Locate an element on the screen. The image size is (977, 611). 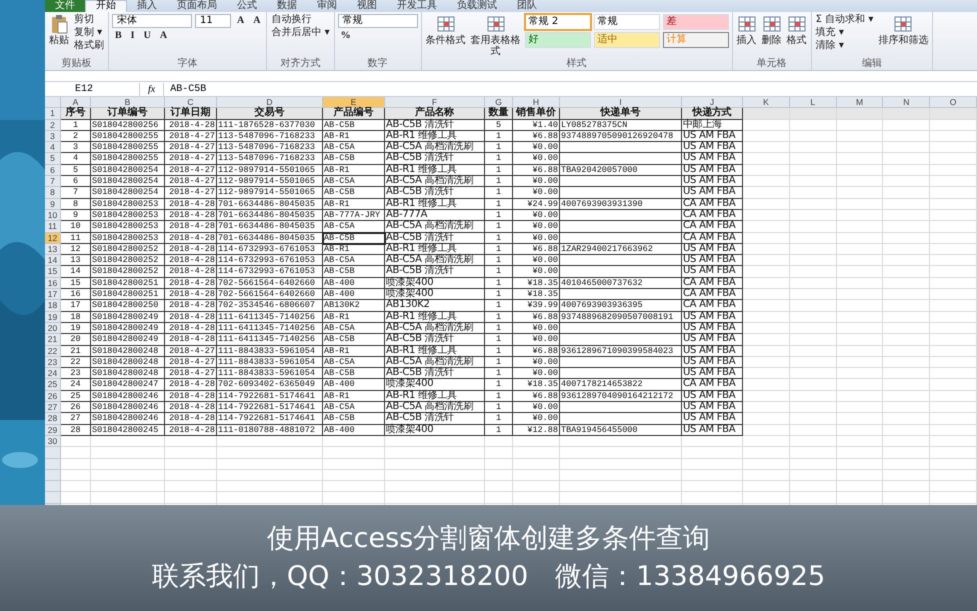
row-header: 26 is located at coordinates (53, 396).